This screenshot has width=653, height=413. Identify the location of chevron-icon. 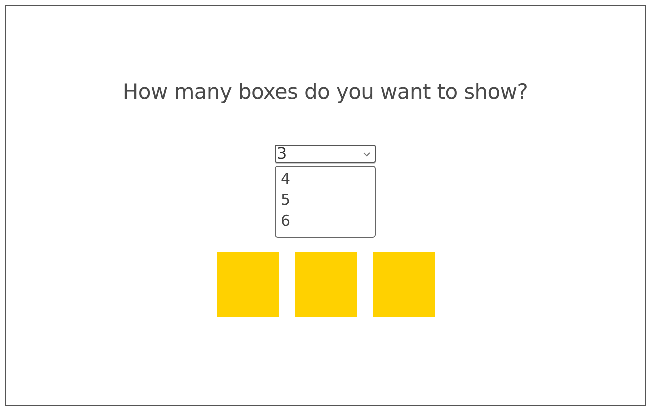
(367, 154).